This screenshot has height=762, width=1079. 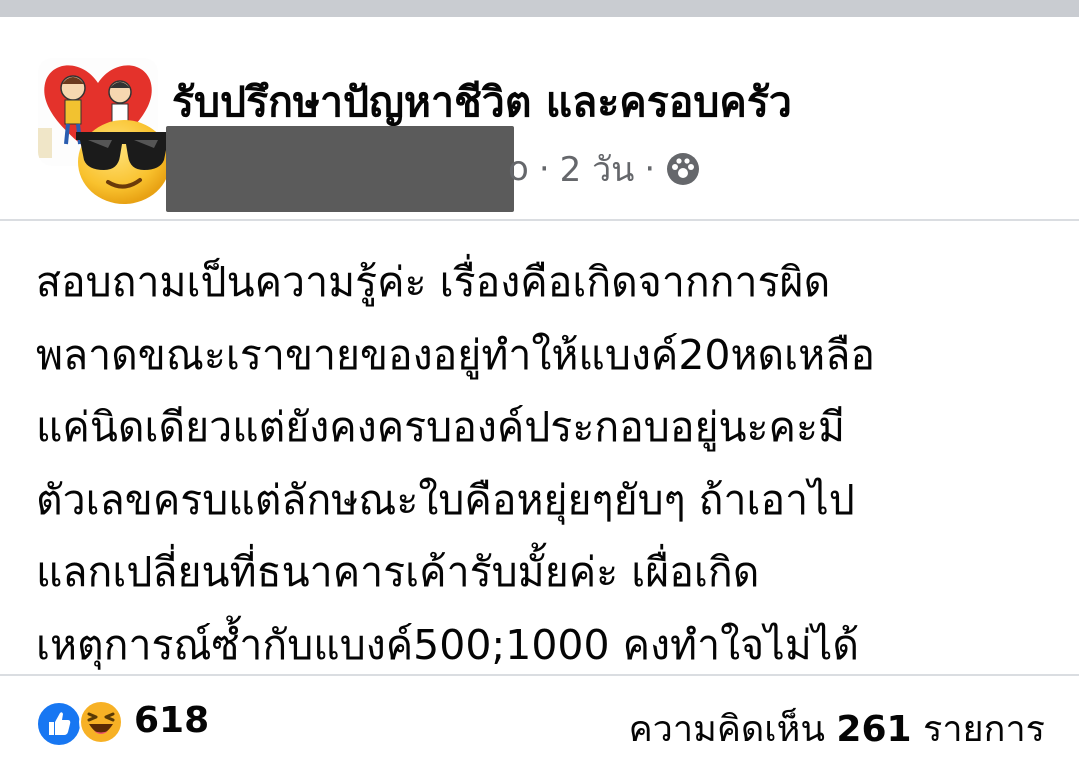 I want to click on post-timestamp: 2 วัน, so click(x=597, y=169).